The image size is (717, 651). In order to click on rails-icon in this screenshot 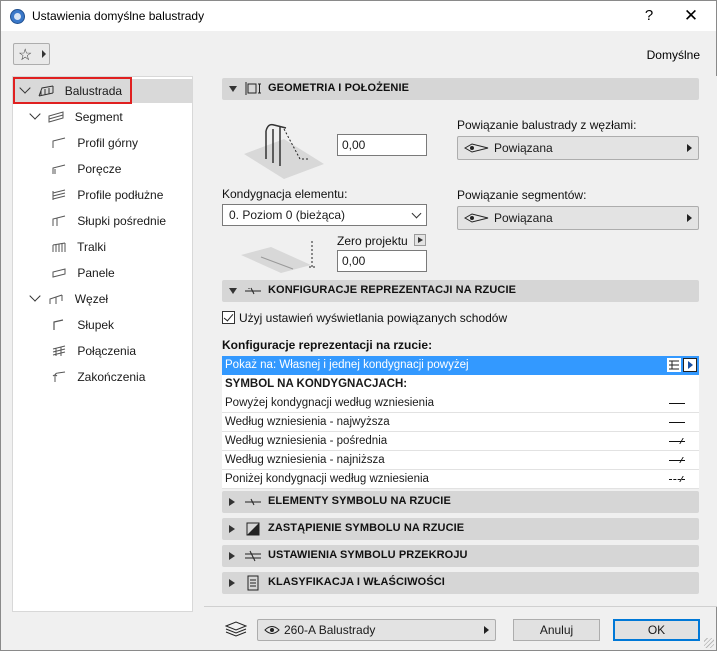, I will do `click(59, 195)`.